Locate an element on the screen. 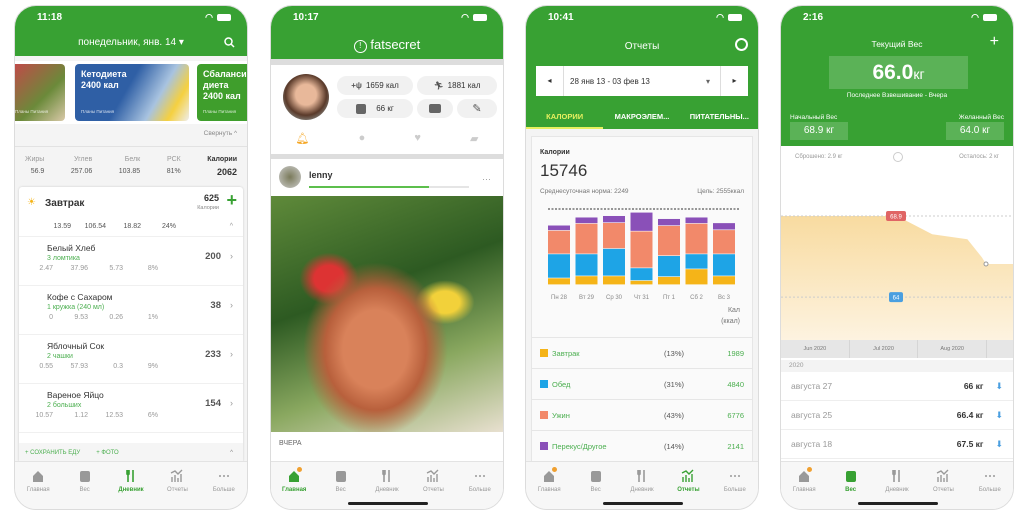 The image size is (1024, 512). weight-entry: августа 25 66.4 кг ⬇ is located at coordinates (897, 415).